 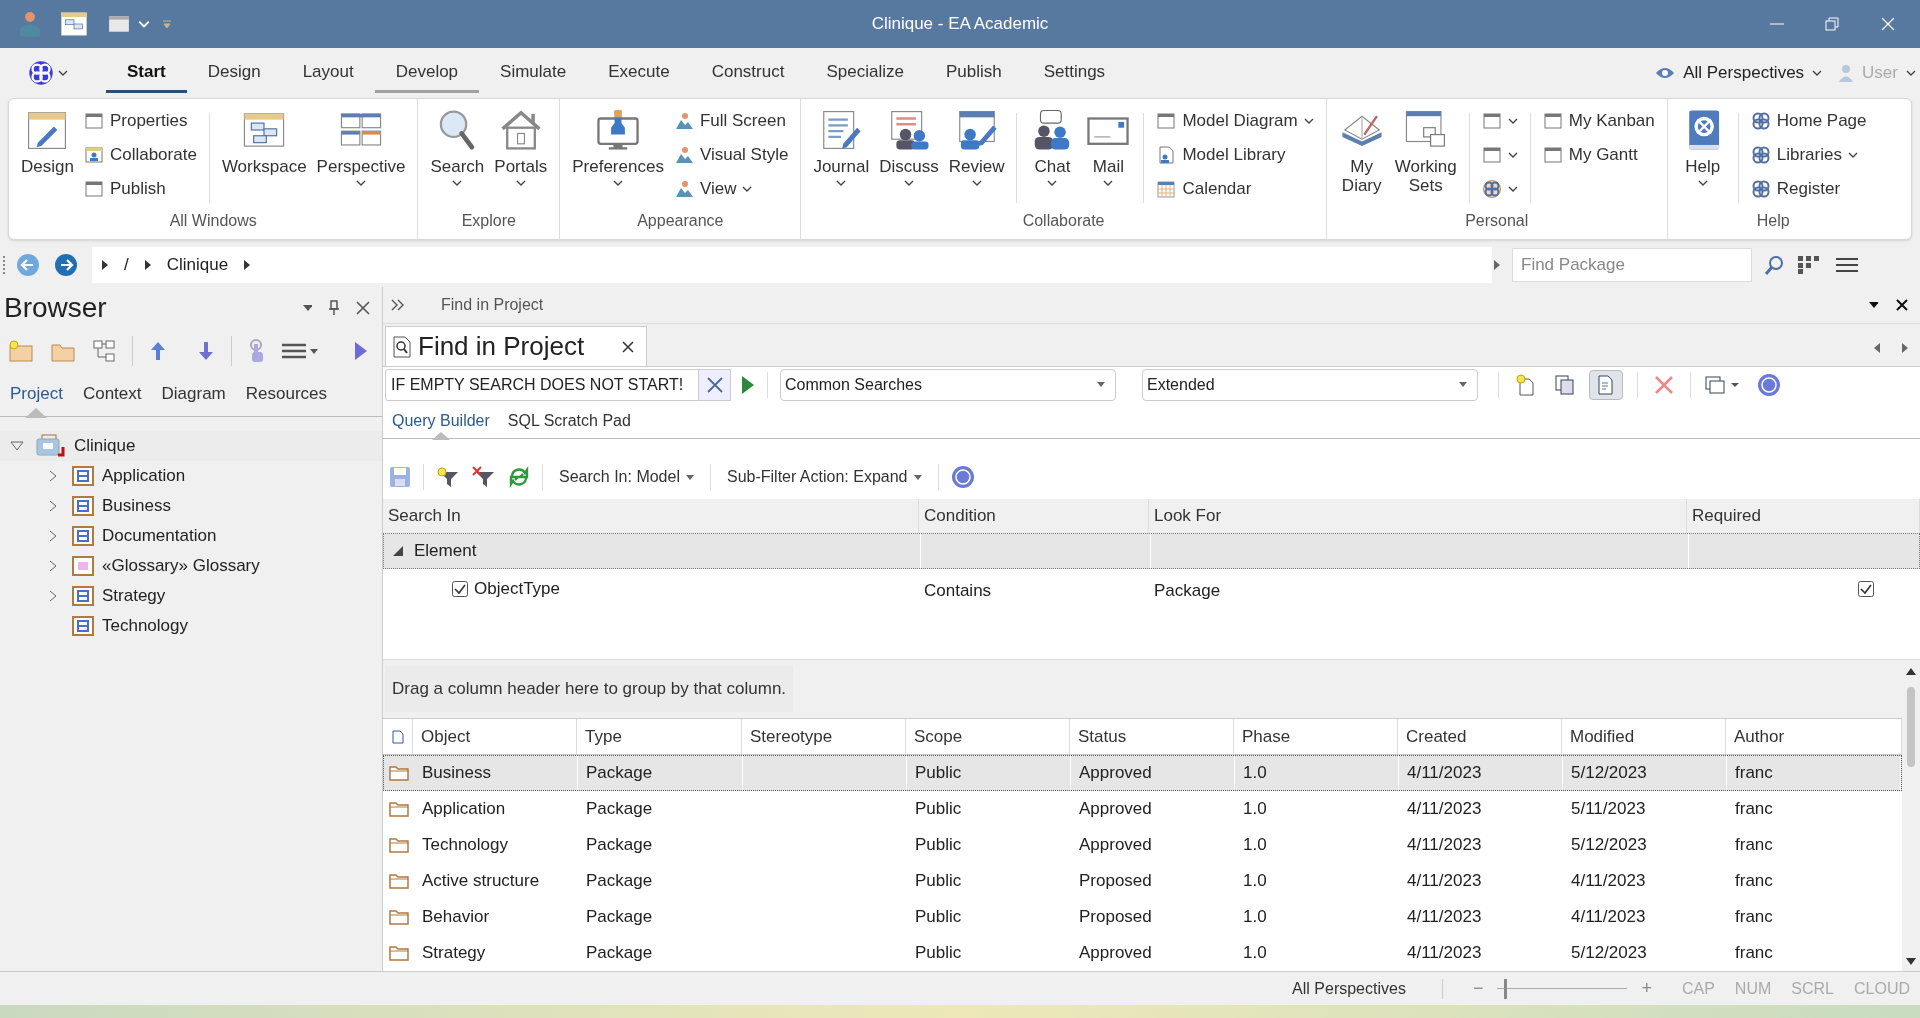 I want to click on search-type-dropdown: Extended, so click(x=1310, y=385).